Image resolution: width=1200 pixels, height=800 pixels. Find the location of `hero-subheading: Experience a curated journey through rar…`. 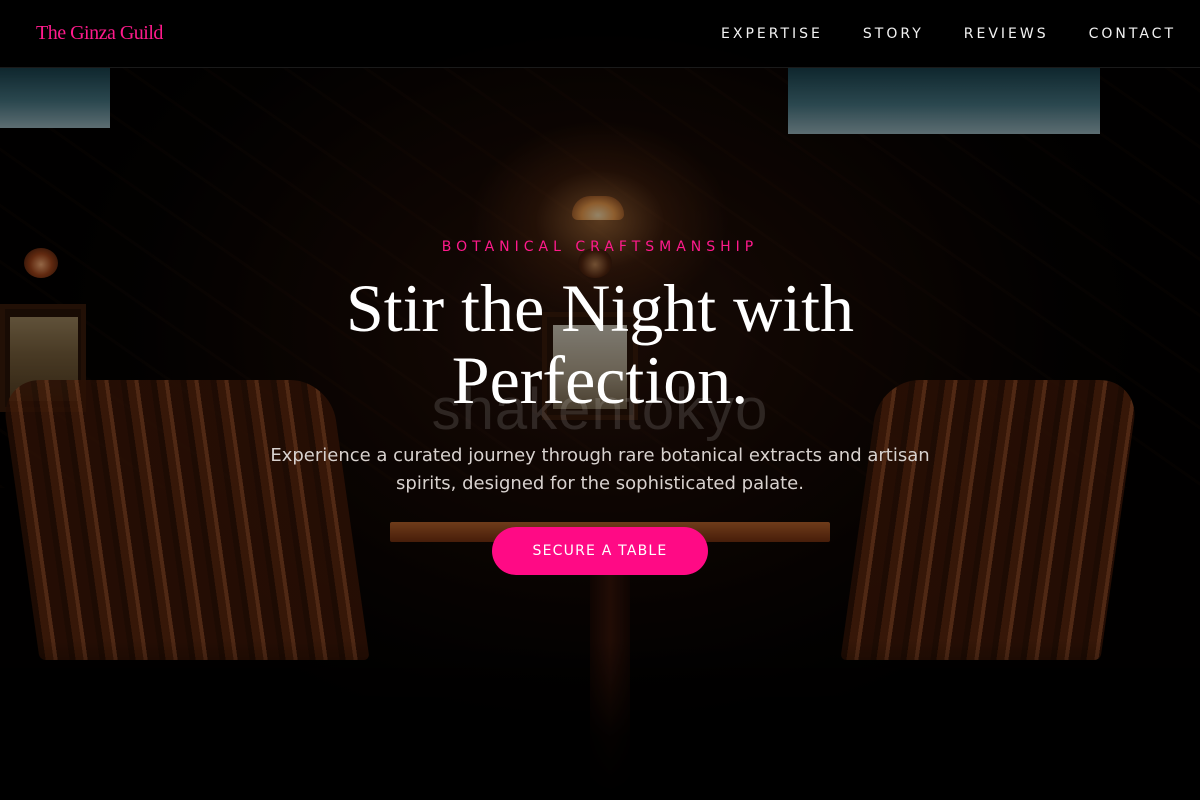

hero-subheading: Experience a curated journey through rar… is located at coordinates (600, 469).